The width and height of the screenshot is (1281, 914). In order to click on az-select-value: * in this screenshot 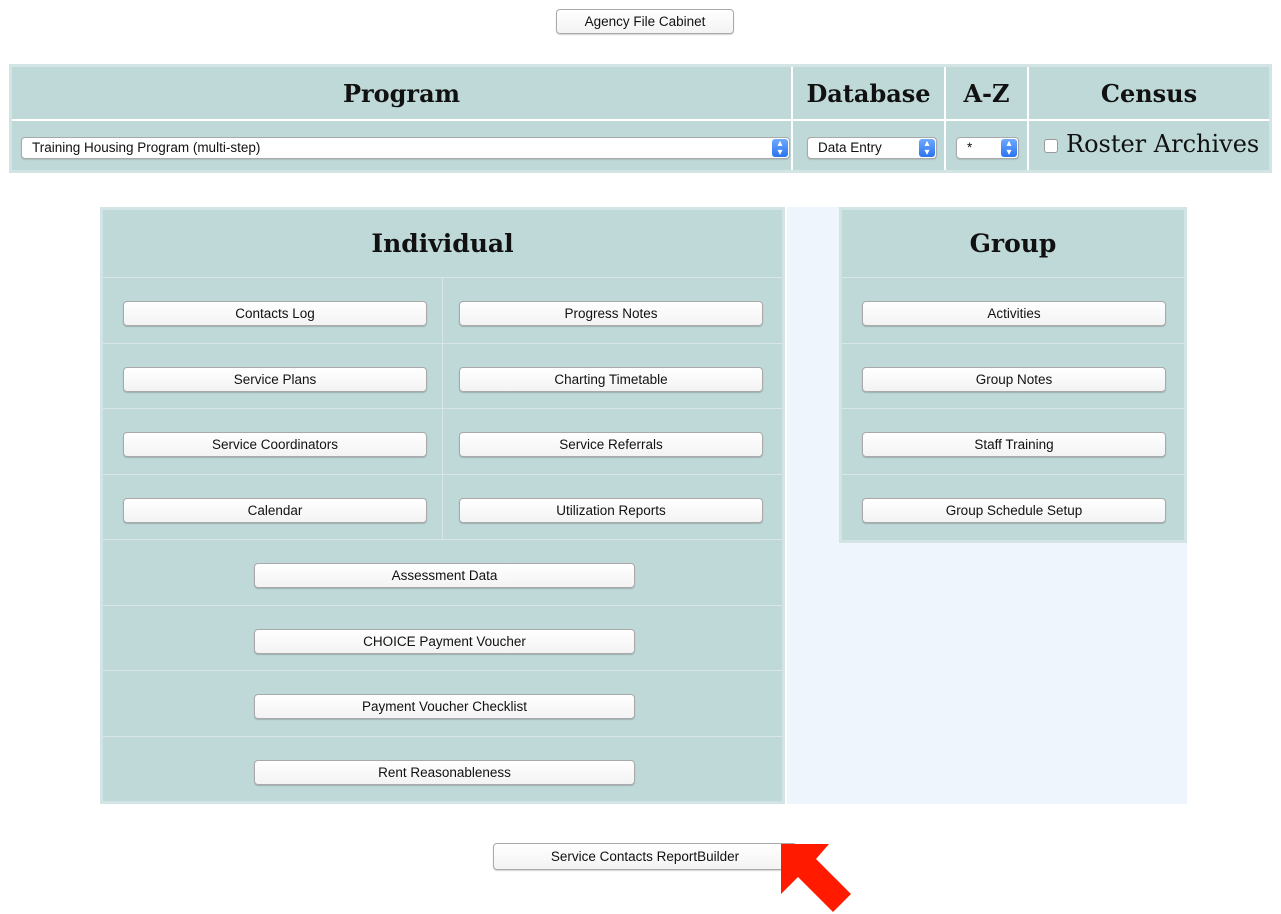, I will do `click(970, 147)`.